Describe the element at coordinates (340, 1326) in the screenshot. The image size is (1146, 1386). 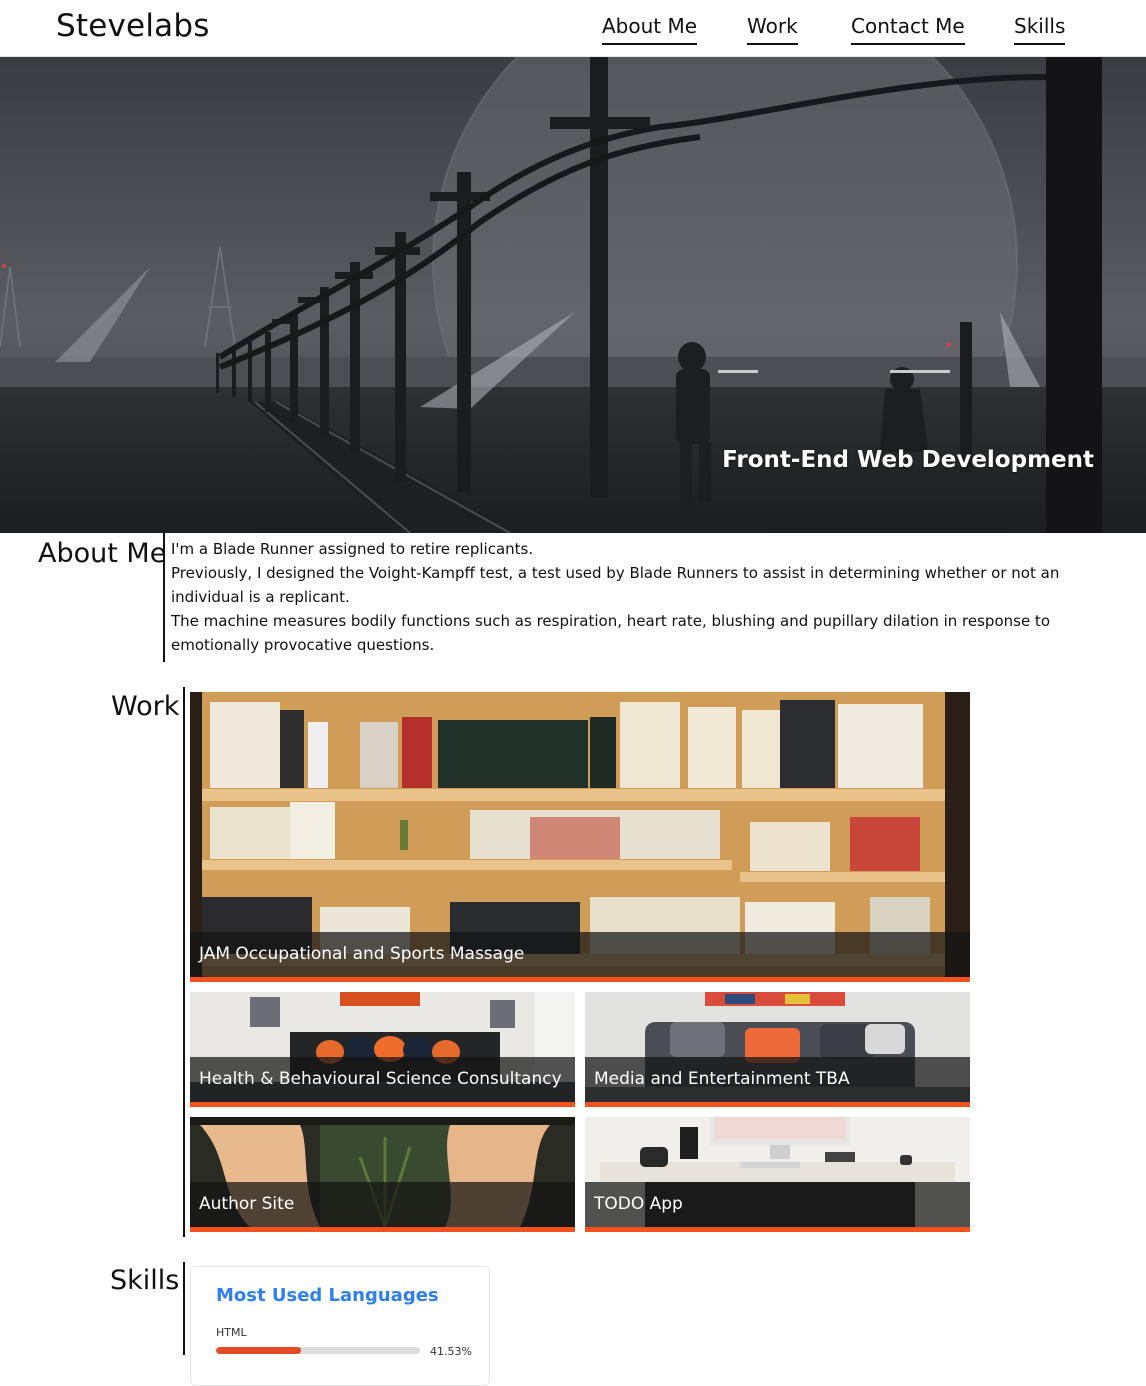
I see `most-used-languages-card: Most Used Languages HTML 41.53%` at that location.